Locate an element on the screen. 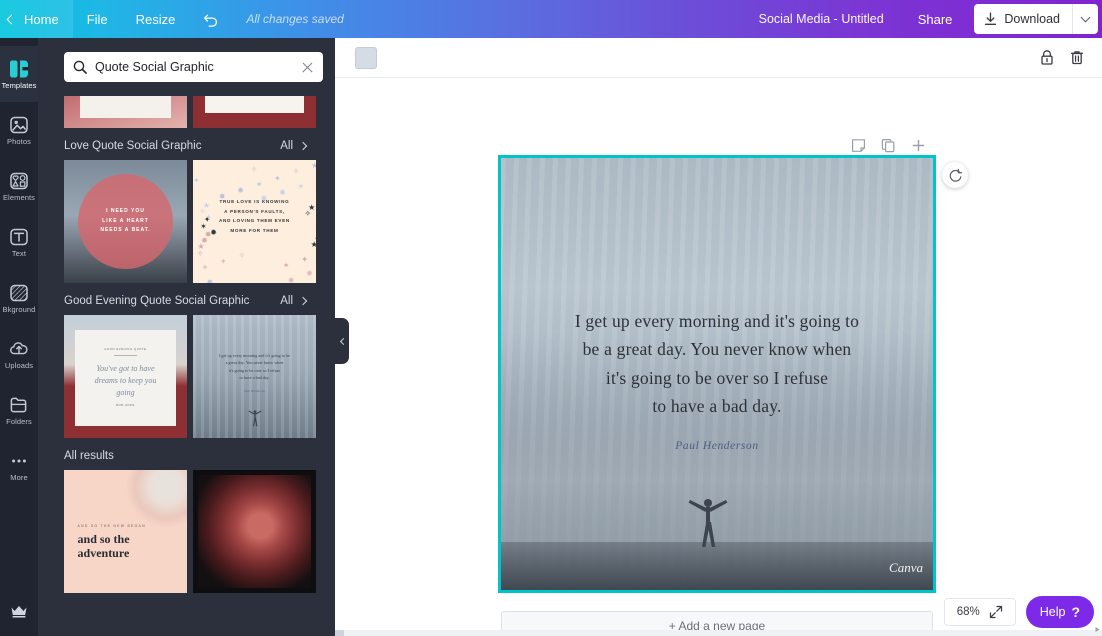 The image size is (1102, 636). section-title: Love Quote Social Graphic is located at coordinates (133, 146).